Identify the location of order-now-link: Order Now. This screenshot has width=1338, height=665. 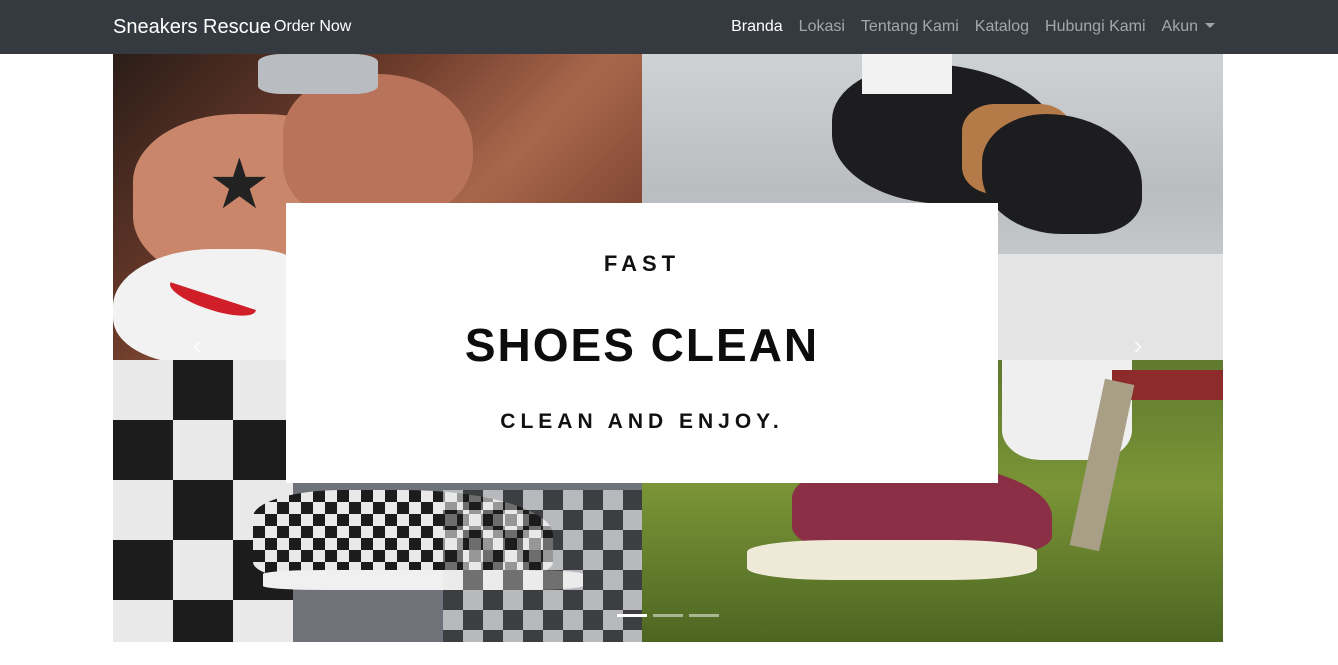
(312, 27).